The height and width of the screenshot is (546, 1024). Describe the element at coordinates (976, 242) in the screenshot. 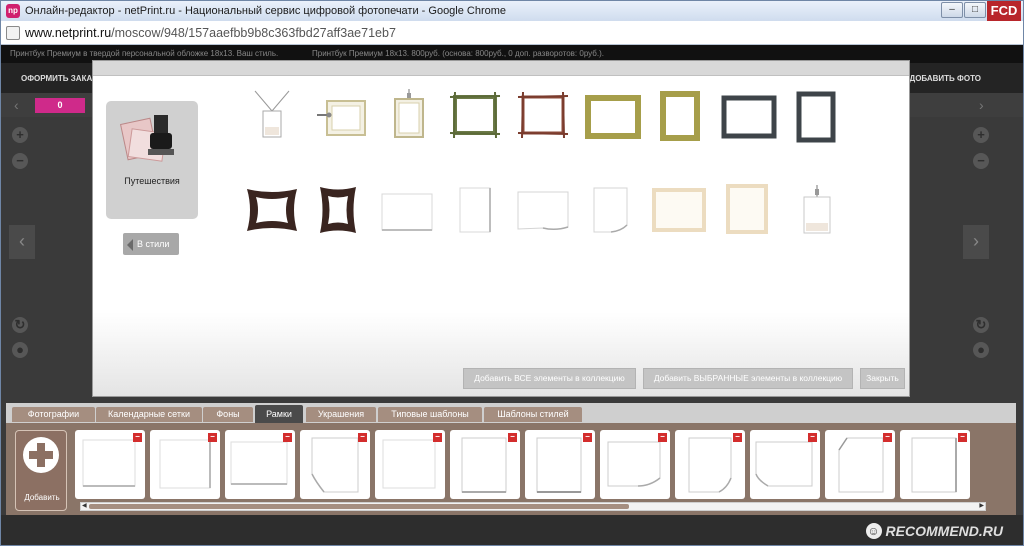

I see `next-spread-arrow-icon: ›` at that location.